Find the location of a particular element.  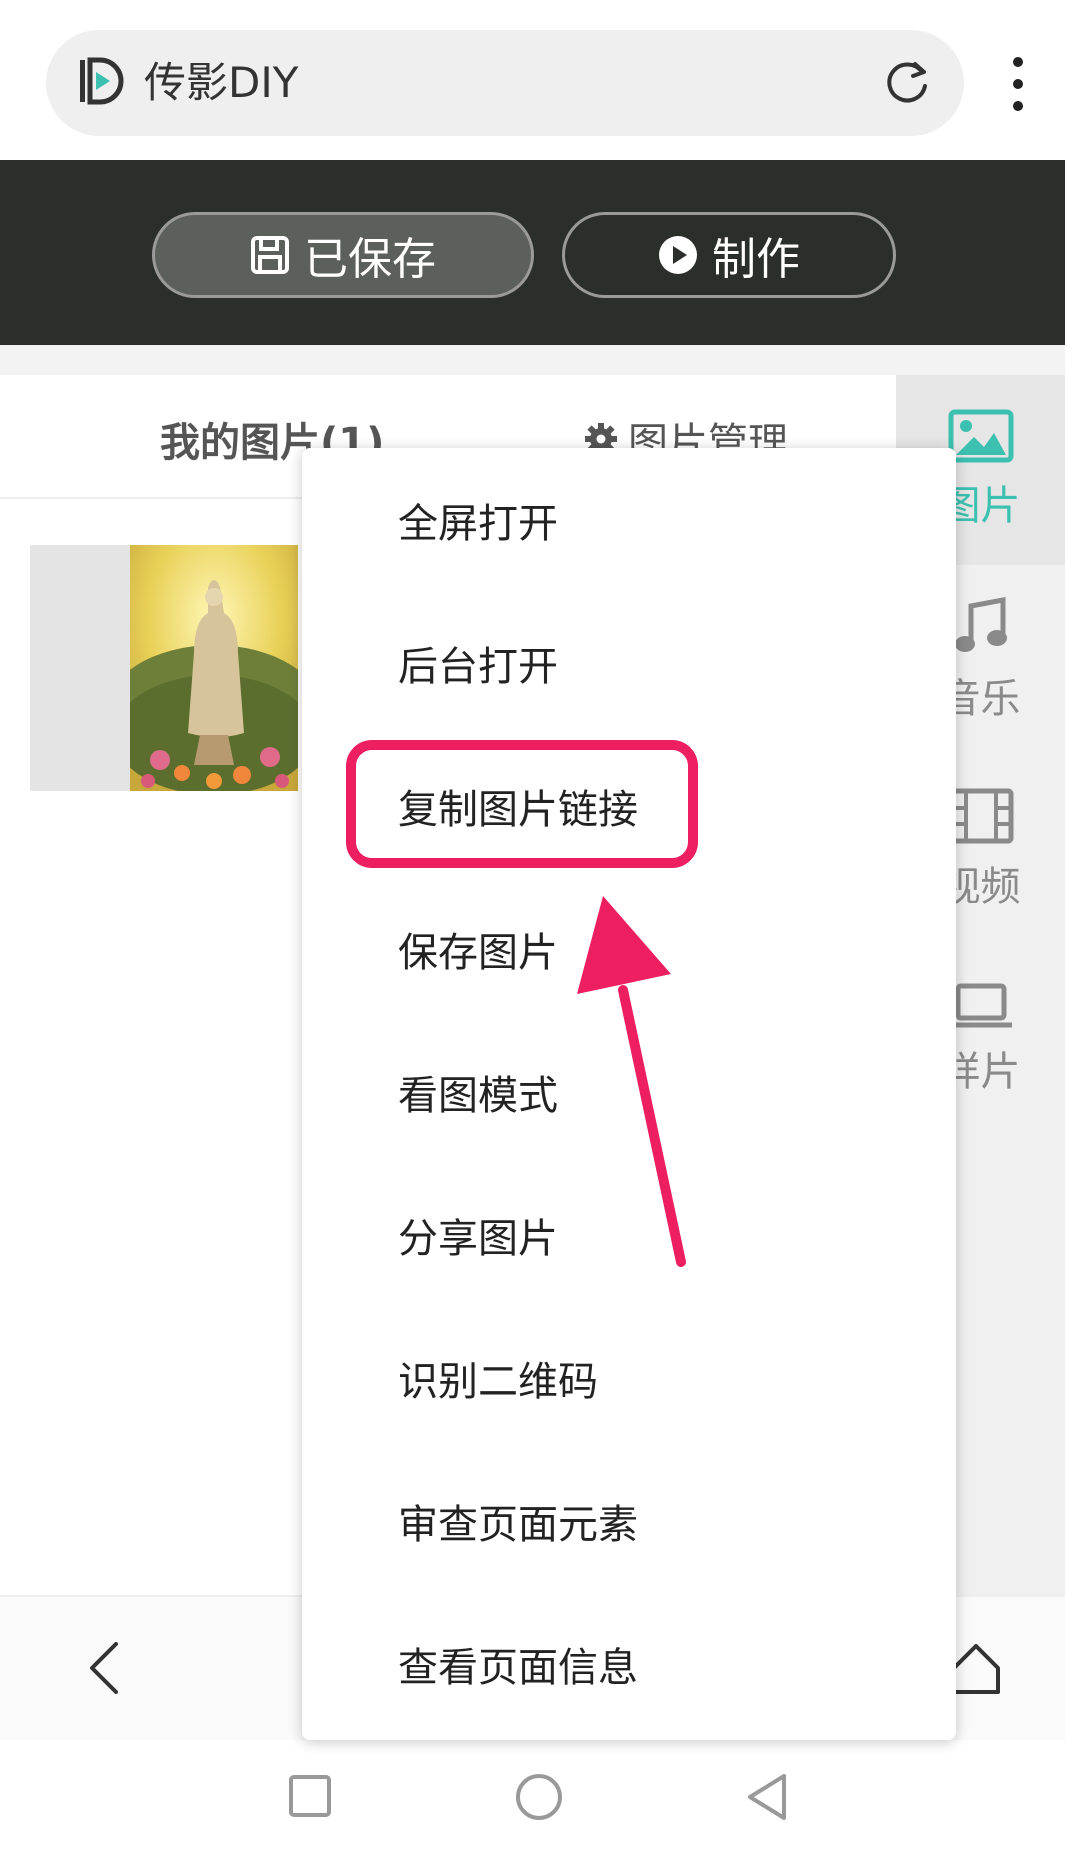

make-label: 制作 is located at coordinates (756, 259).